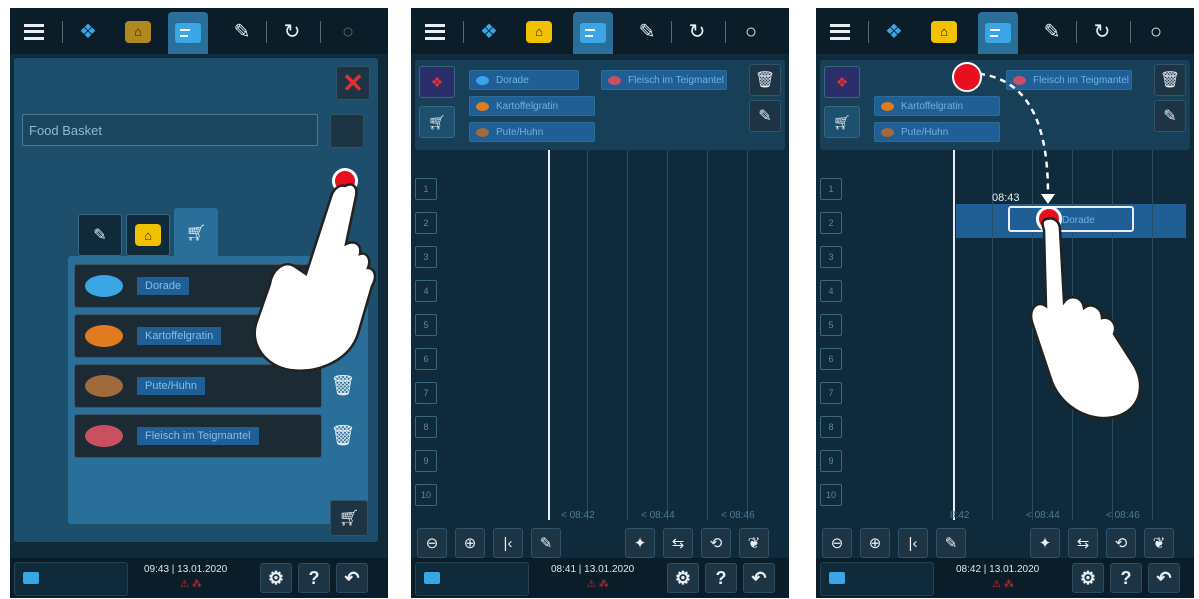 This screenshot has height=599, width=1199. I want to click on basket-name-field: Food Basket, so click(170, 130).